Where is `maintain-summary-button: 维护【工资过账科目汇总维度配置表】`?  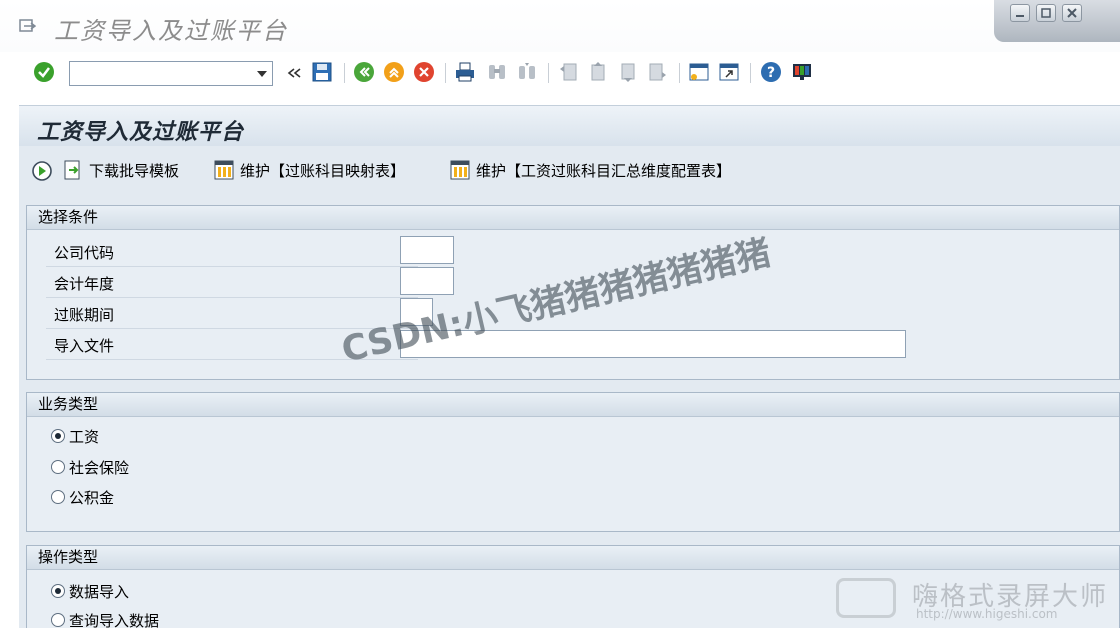 maintain-summary-button: 维护【工资过账科目汇总维度配置表】 is located at coordinates (590, 170).